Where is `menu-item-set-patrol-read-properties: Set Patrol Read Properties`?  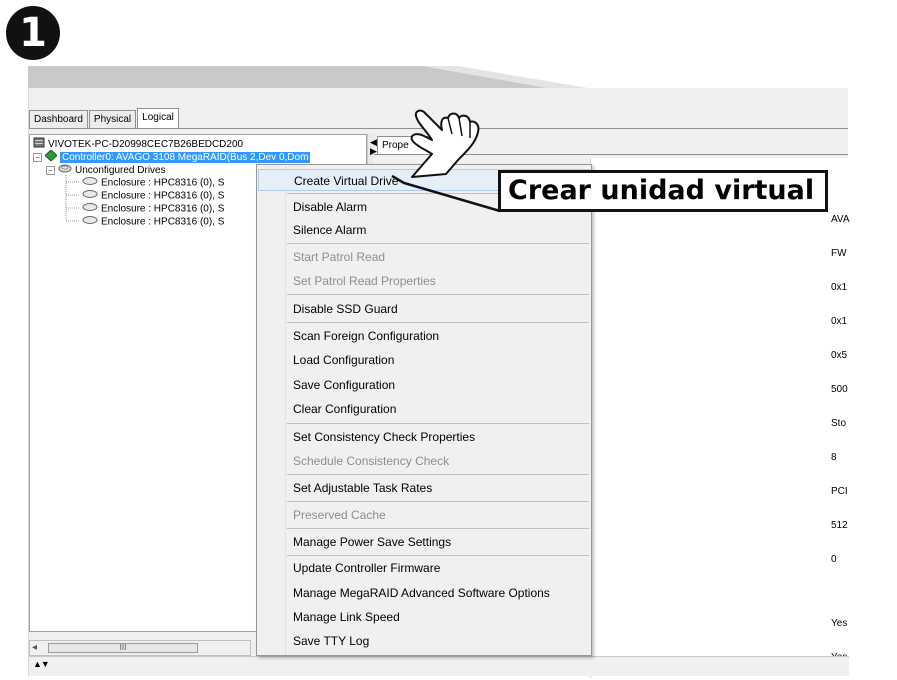 menu-item-set-patrol-read-properties: Set Patrol Read Properties is located at coordinates (424, 281).